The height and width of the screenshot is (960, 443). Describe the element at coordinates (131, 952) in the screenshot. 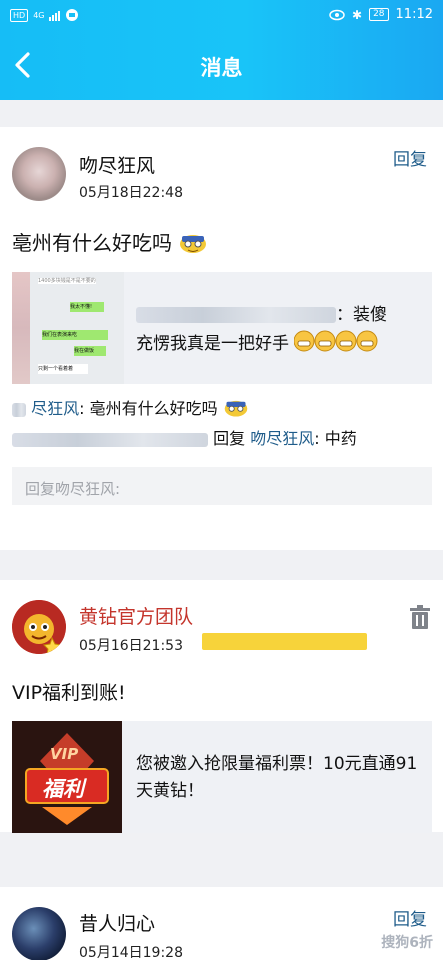

I see `message-time: 05月14日19:28` at that location.